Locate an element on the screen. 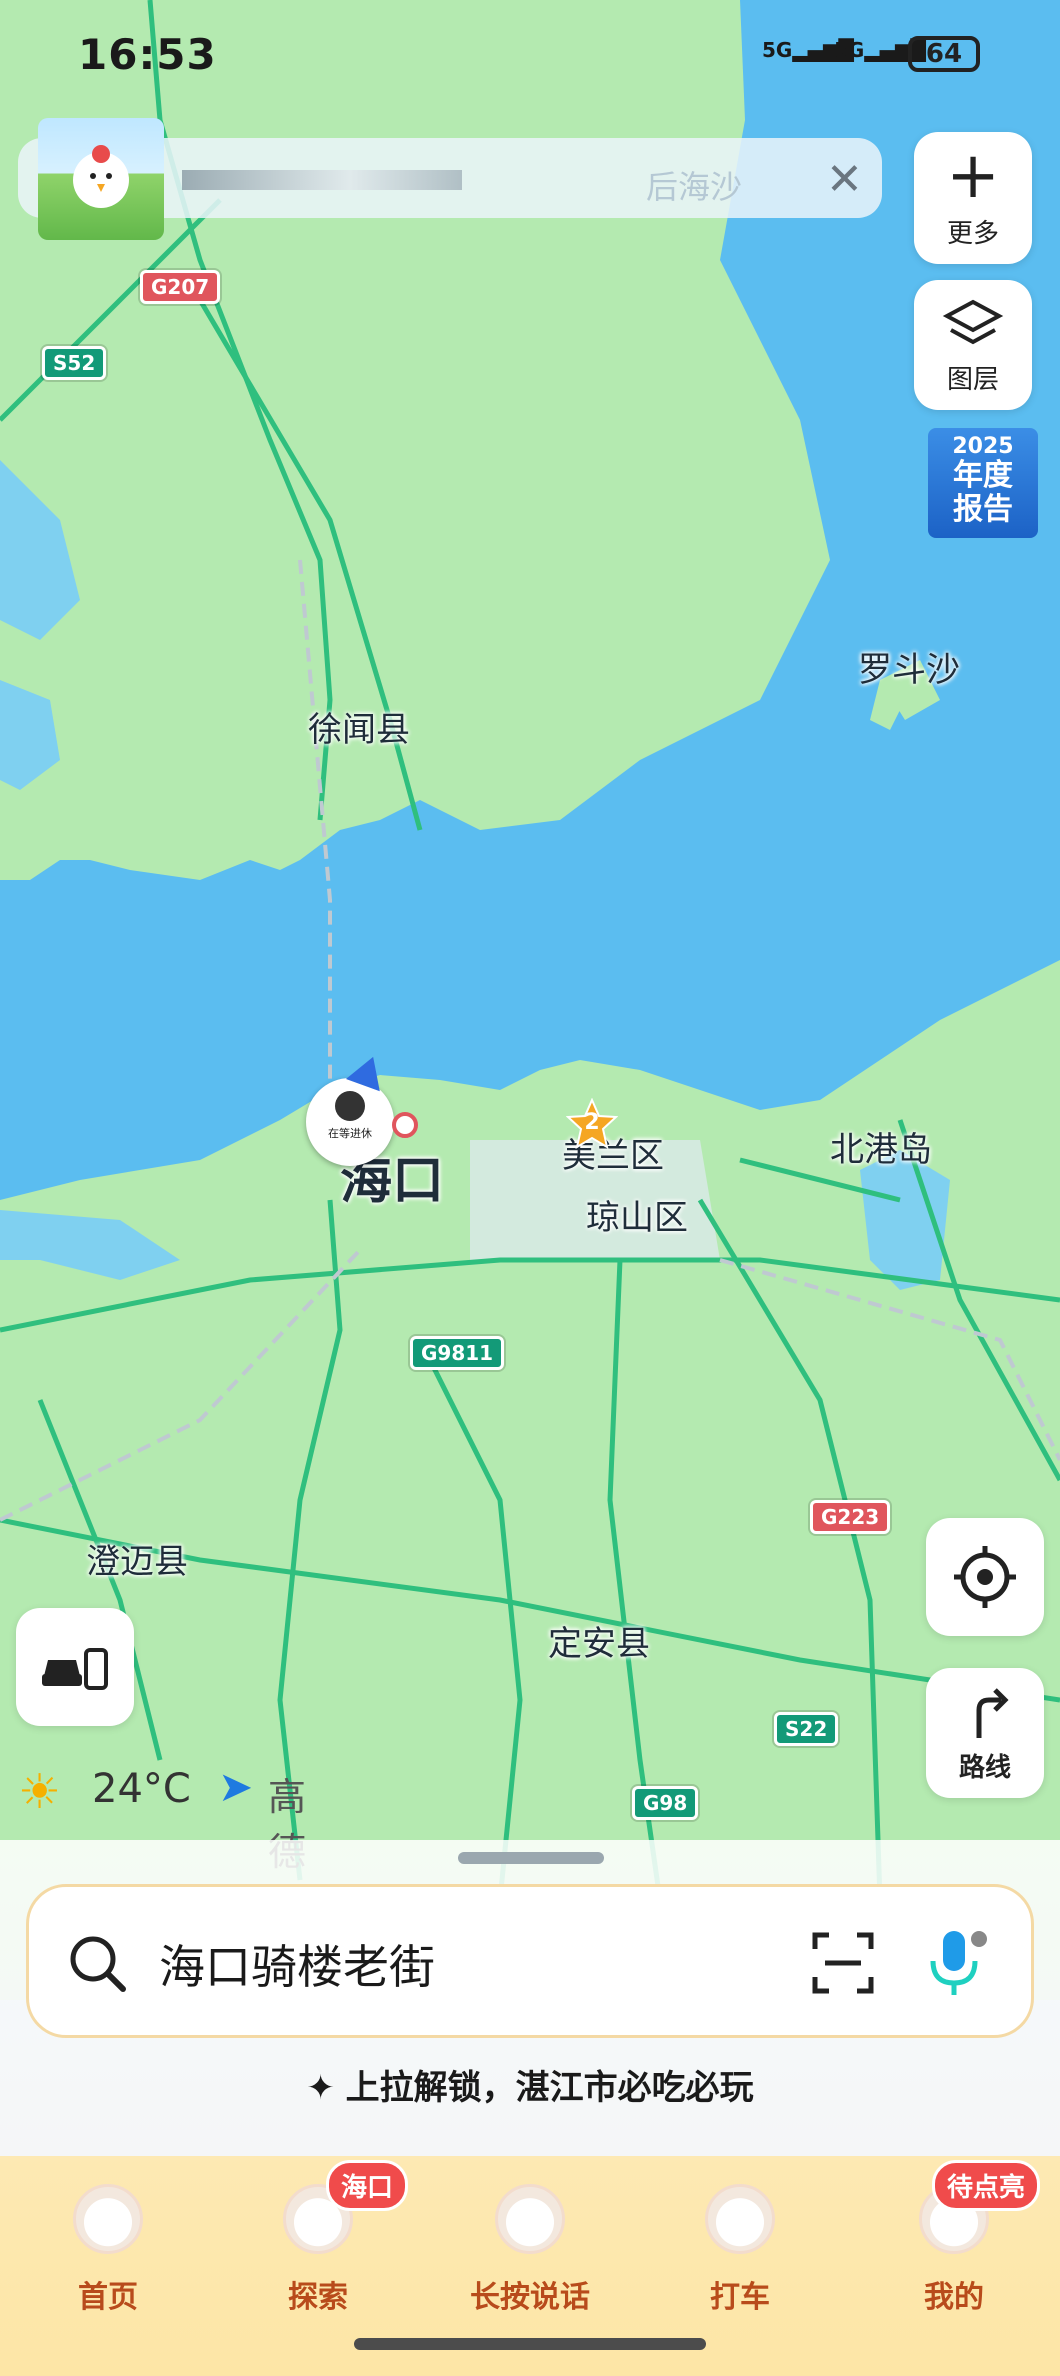  map-label-dingan: 定安县 is located at coordinates (599, 1640).